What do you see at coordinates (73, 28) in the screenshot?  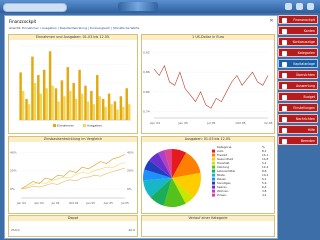 I see `breadcrumb-link-depot: Depotentwicklung` at bounding box center [73, 28].